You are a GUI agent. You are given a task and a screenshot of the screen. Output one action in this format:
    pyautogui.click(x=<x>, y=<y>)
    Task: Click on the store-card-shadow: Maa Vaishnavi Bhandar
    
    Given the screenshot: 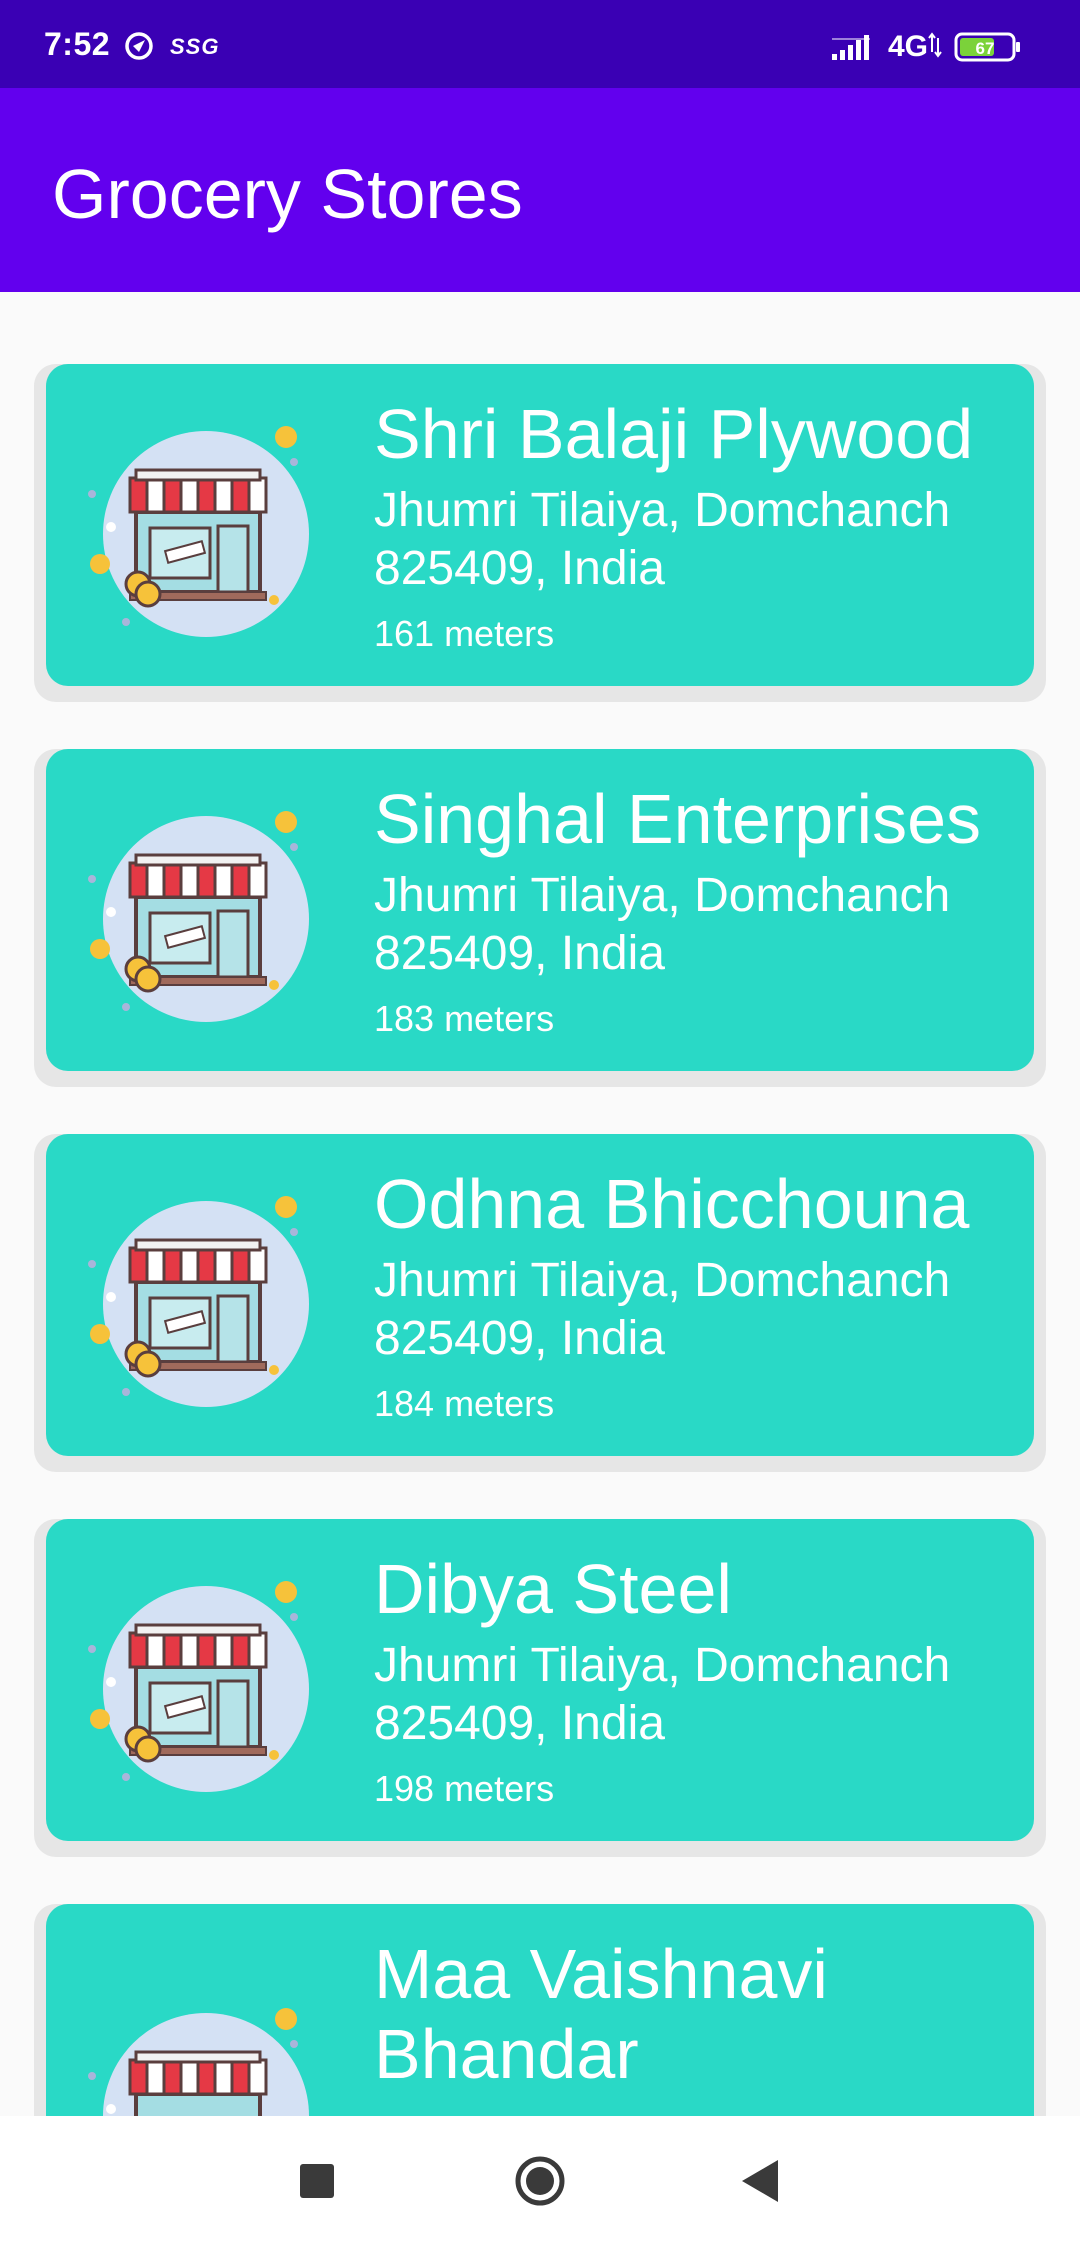 What is the action you would take?
    pyautogui.click(x=540, y=2010)
    